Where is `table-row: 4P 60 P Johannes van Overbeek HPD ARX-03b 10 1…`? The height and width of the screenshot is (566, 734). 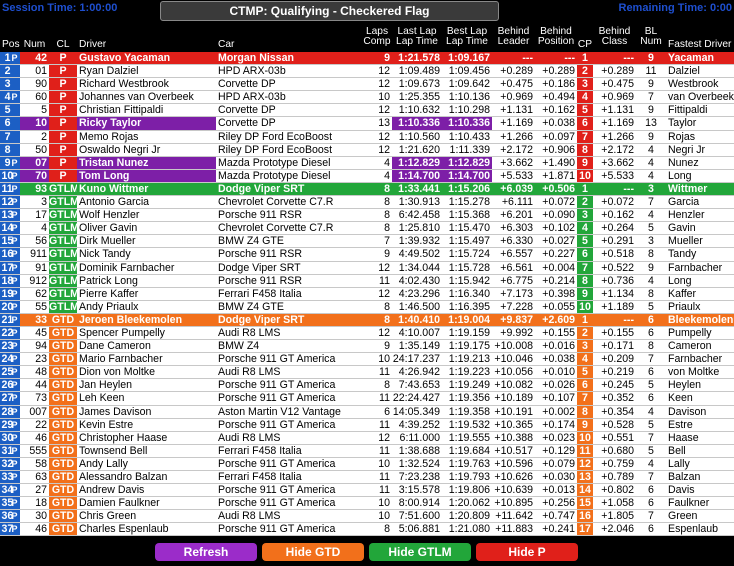
table-row: 4P 60 P Johannes van Overbeek HPD ARX-03b 10 1… is located at coordinates (367, 97).